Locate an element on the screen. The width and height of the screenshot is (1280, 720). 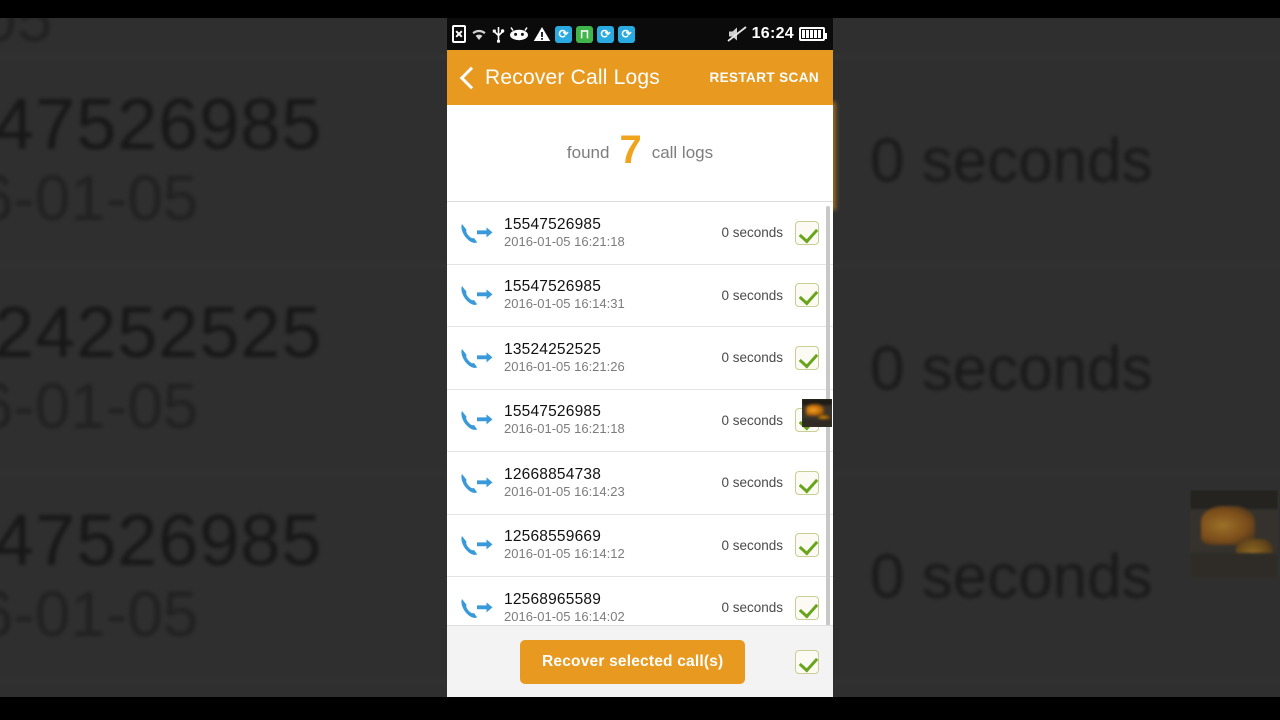
wifi-icon is located at coordinates (479, 34).